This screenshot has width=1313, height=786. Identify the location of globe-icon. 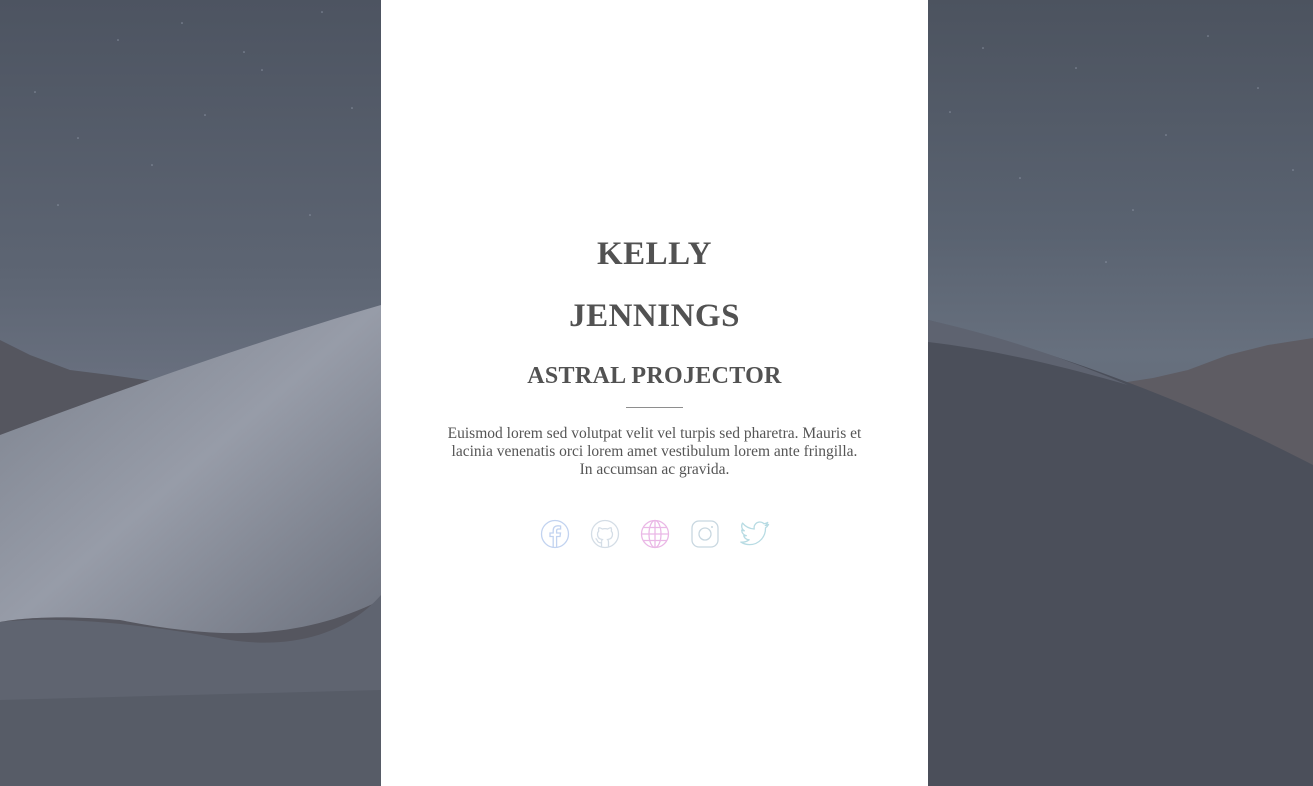
(654, 534).